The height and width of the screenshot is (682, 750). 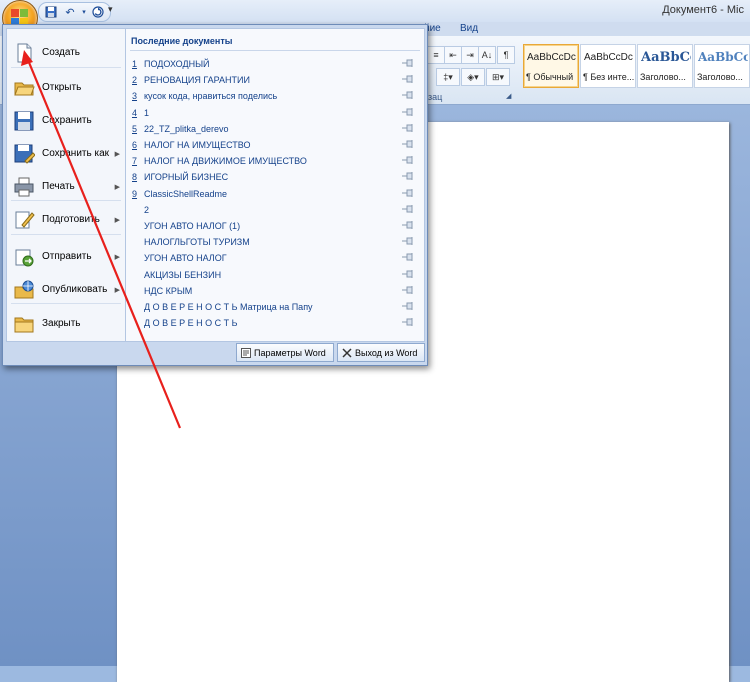 I want to click on menu-item-send: Отправить ▶, so click(x=66, y=256).